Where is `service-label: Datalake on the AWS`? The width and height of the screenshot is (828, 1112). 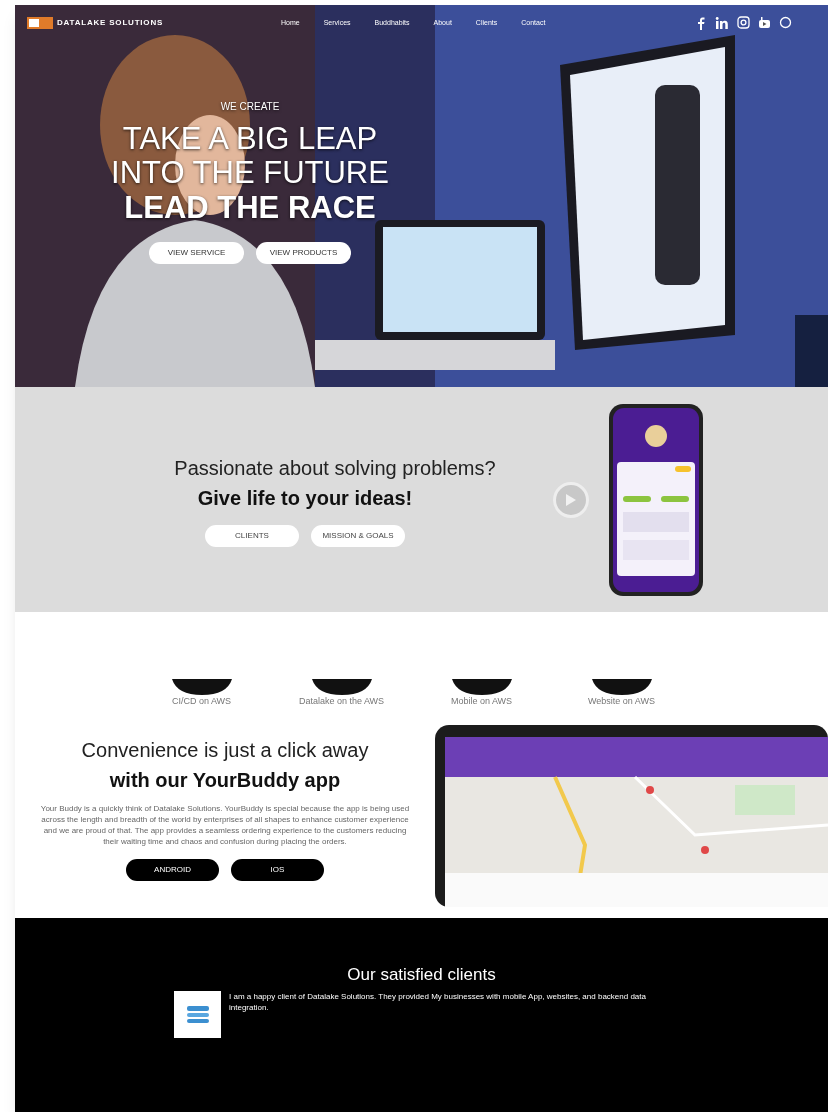
service-label: Datalake on the AWS is located at coordinates (341, 701).